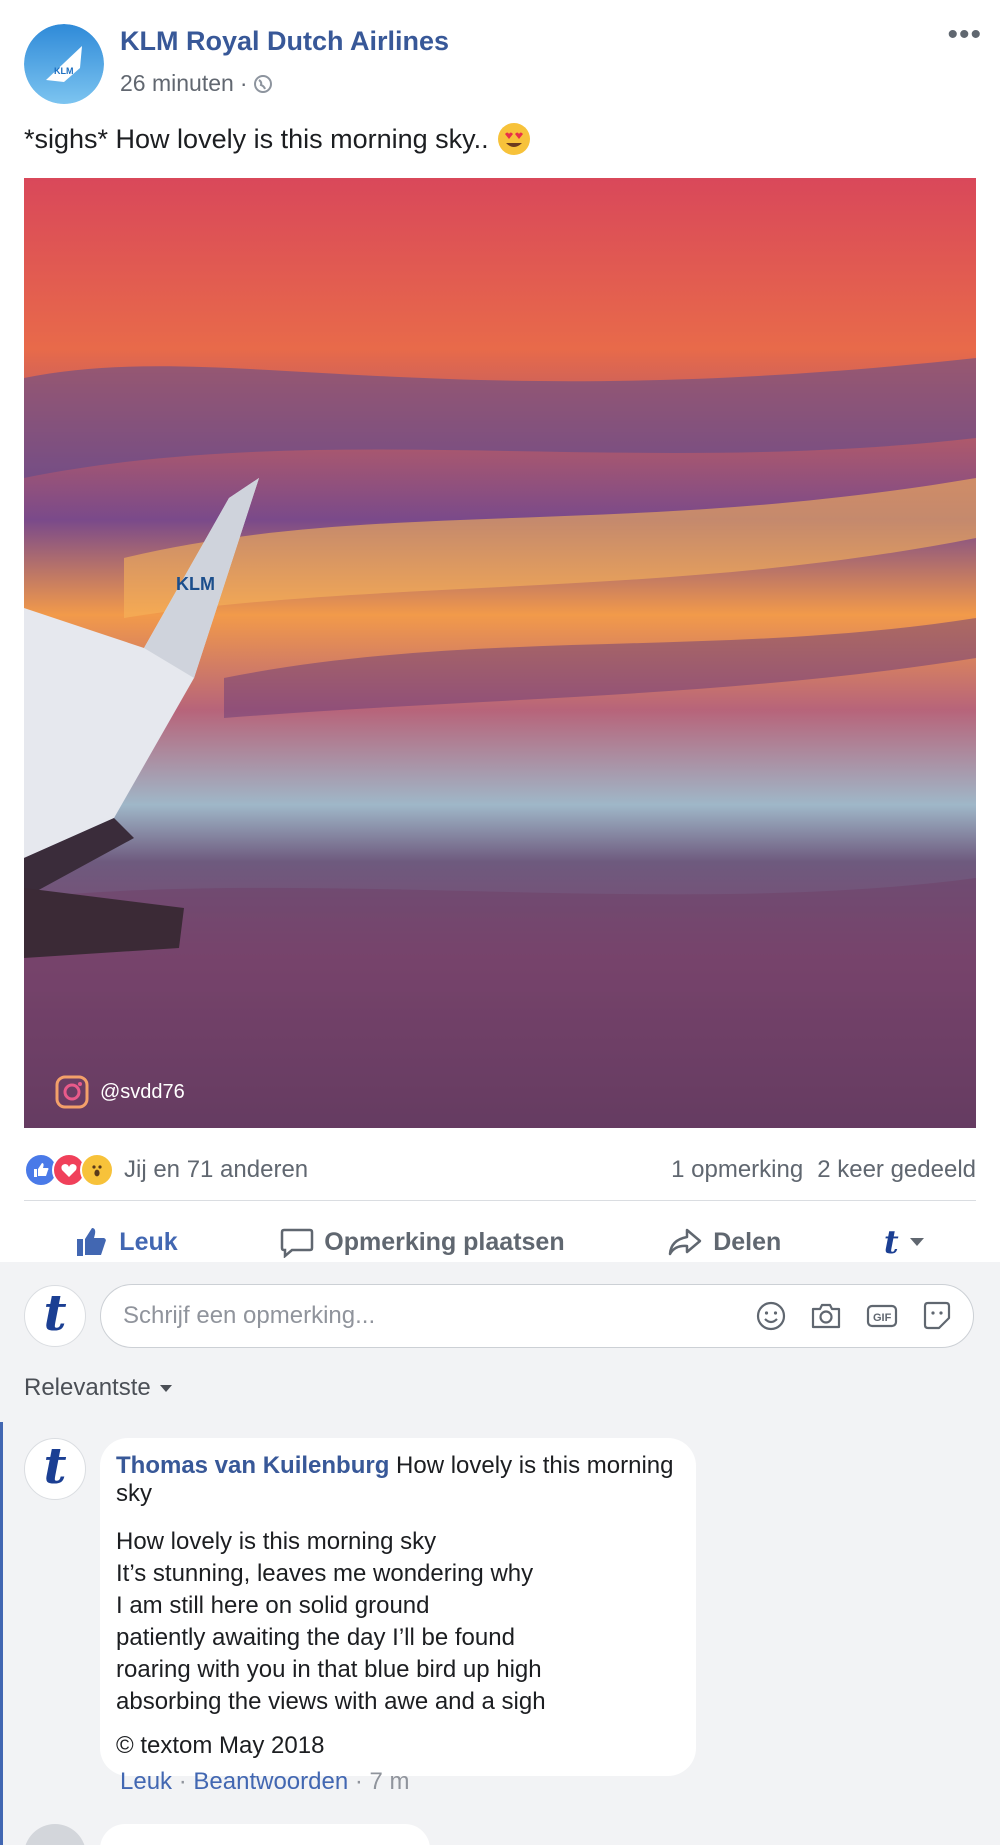  Describe the element at coordinates (916, 1242) in the screenshot. I see `chevron-down-icon` at that location.